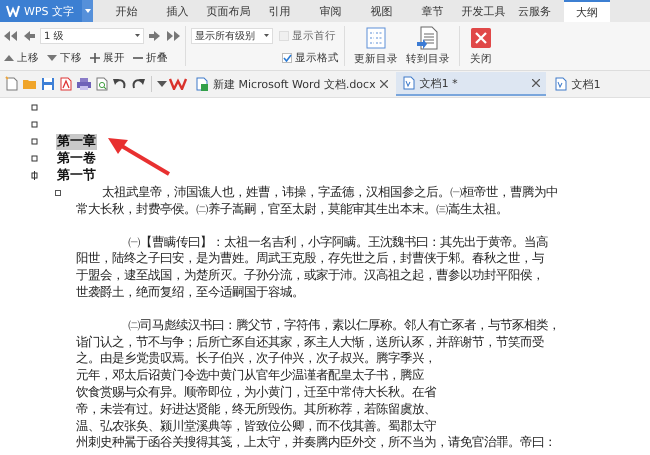 The height and width of the screenshot is (455, 650). What do you see at coordinates (432, 11) in the screenshot?
I see `ribbon-tab: 章节` at bounding box center [432, 11].